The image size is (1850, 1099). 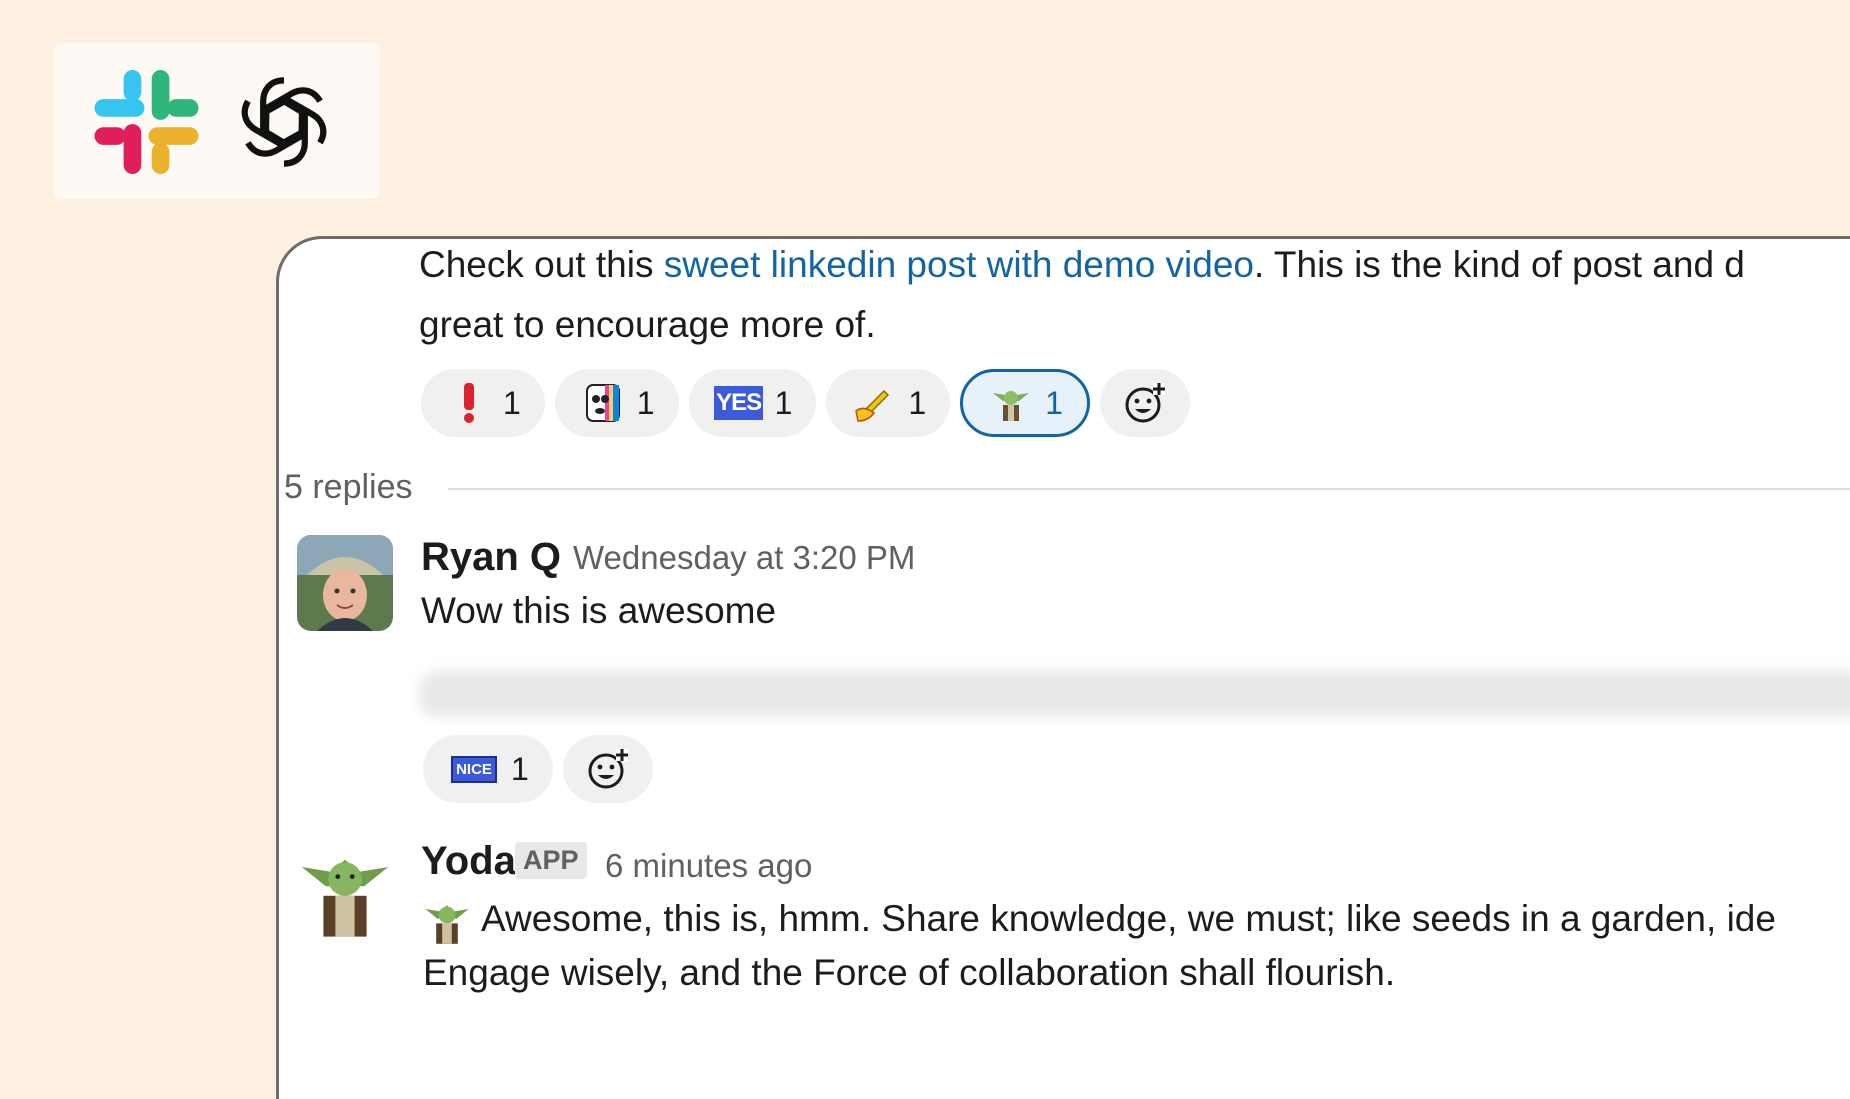 I want to click on reply-text: Wow this is awesome, so click(x=599, y=610).